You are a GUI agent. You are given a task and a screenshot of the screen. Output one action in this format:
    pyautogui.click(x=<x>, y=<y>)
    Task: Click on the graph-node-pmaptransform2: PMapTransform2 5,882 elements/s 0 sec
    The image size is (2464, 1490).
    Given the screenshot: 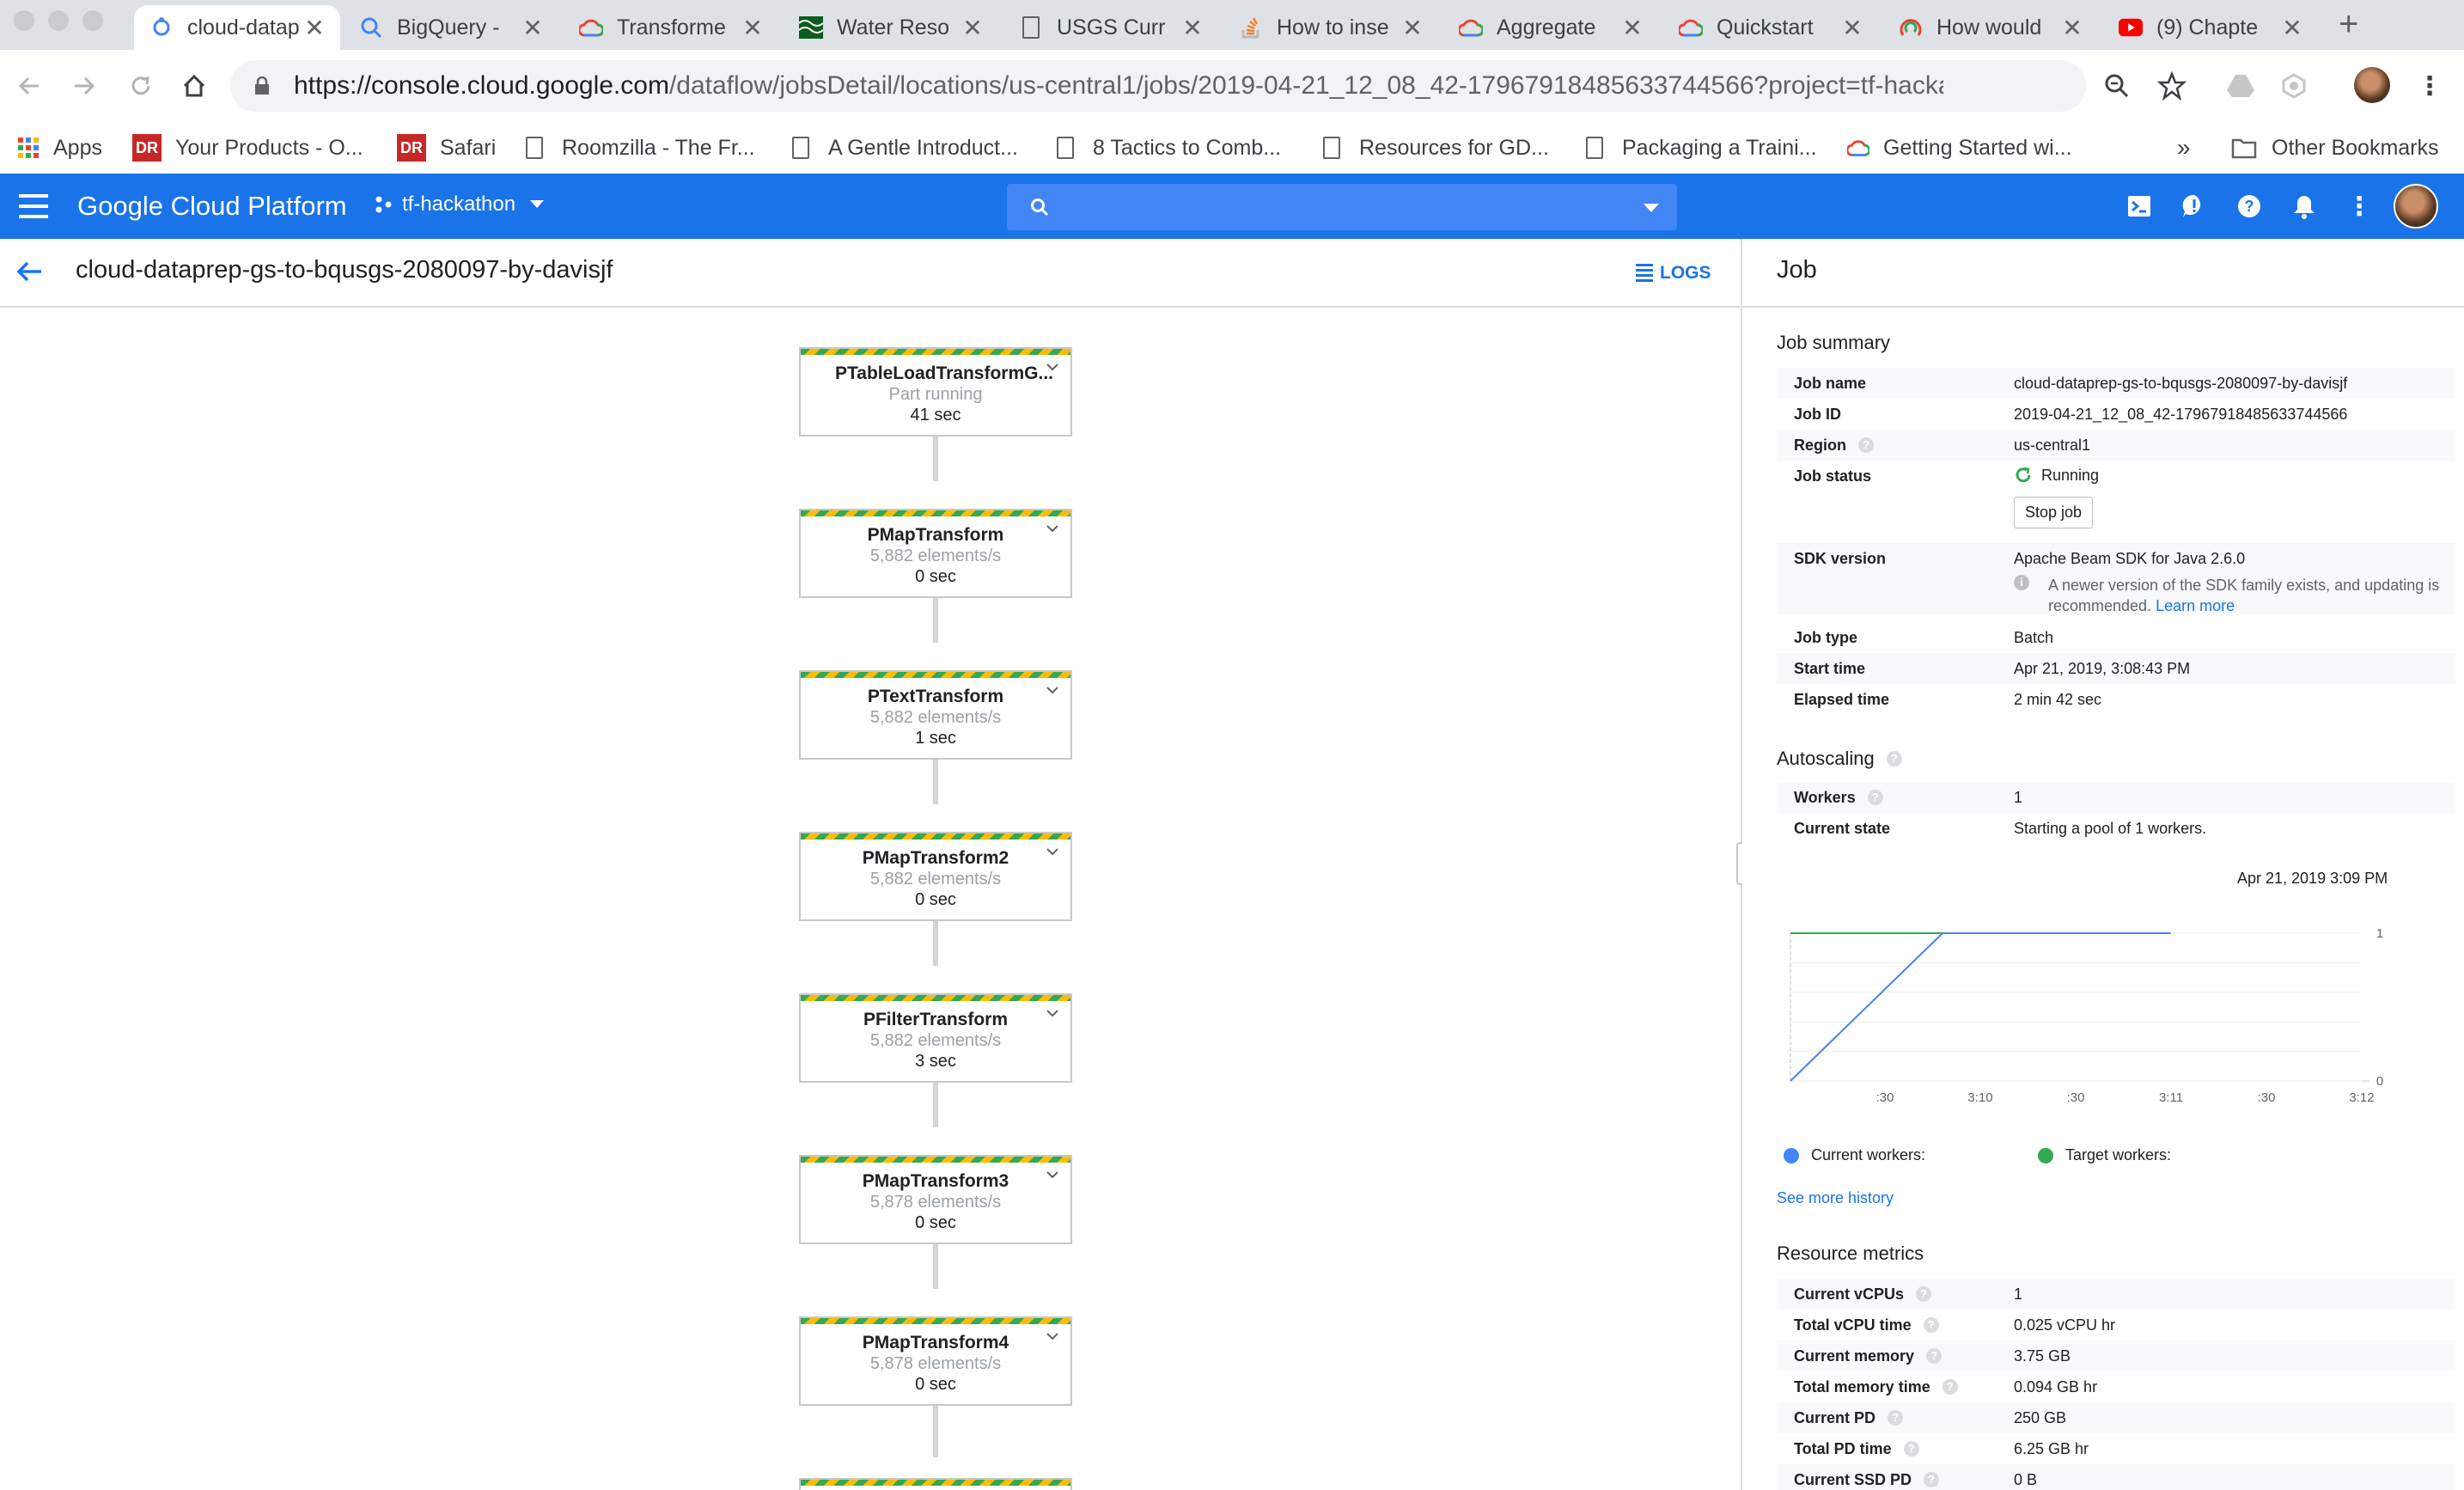 What is the action you would take?
    pyautogui.click(x=935, y=876)
    